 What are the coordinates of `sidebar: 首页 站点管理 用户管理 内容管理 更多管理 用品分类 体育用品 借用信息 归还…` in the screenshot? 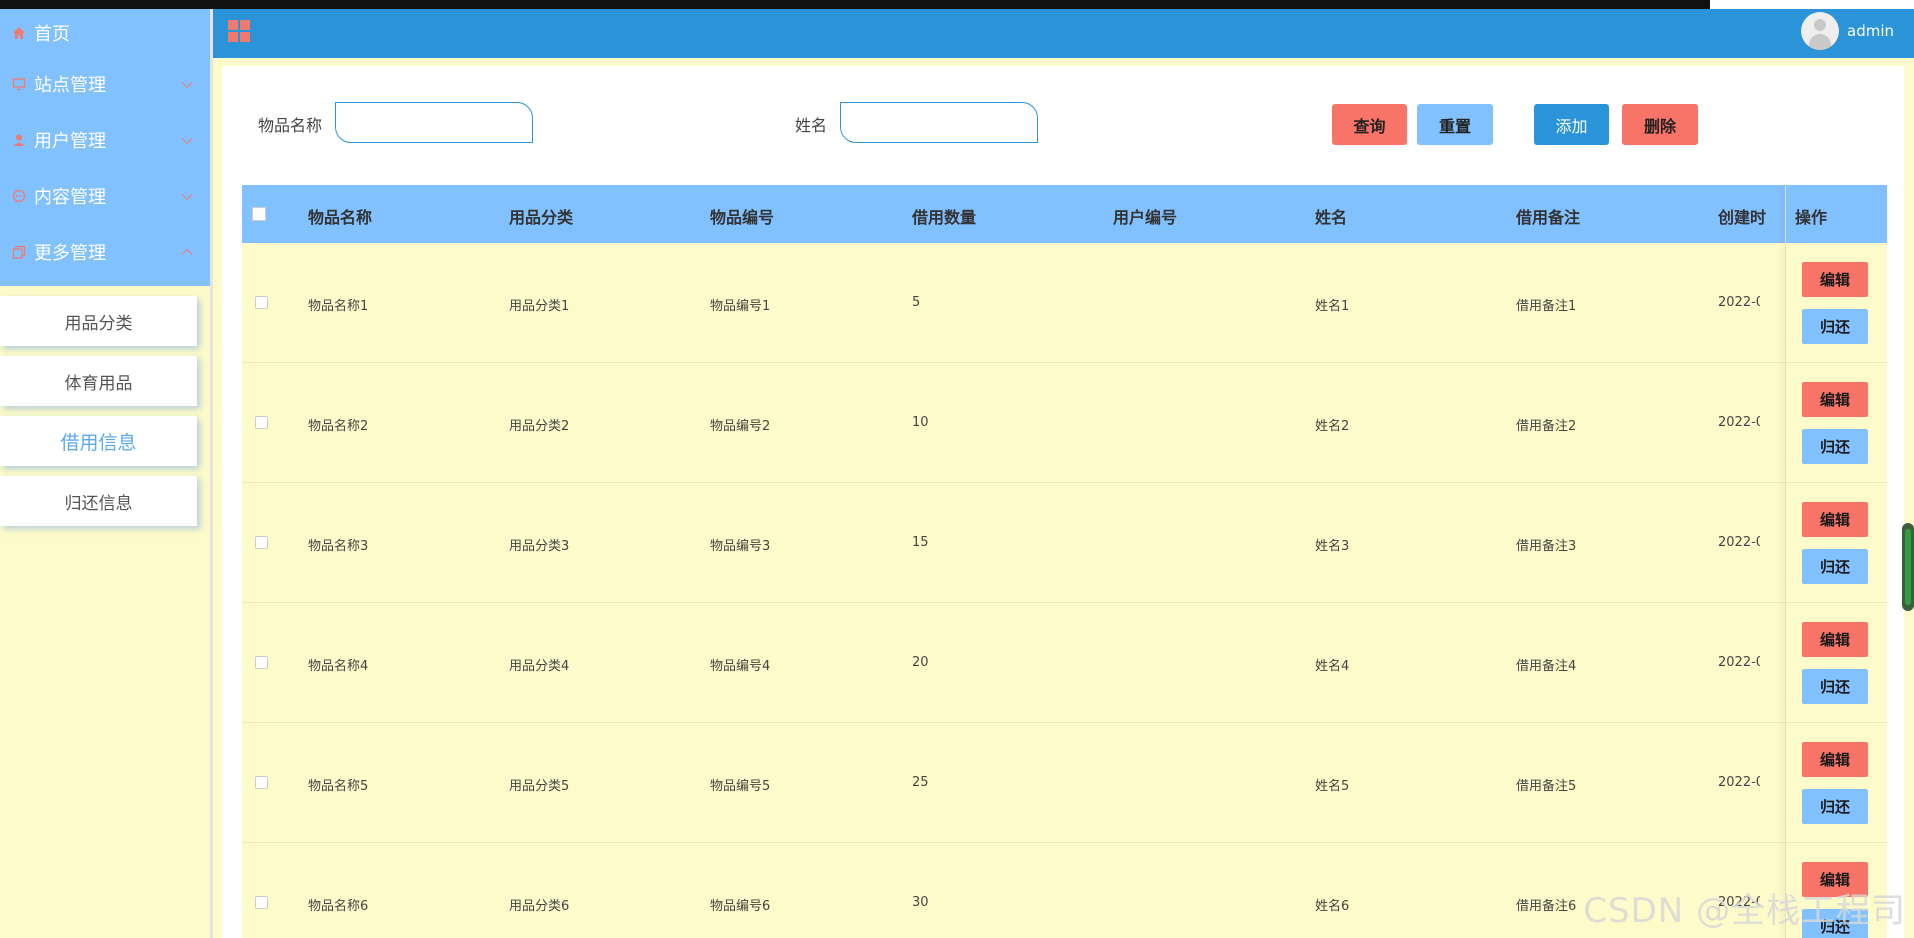 It's located at (106, 473).